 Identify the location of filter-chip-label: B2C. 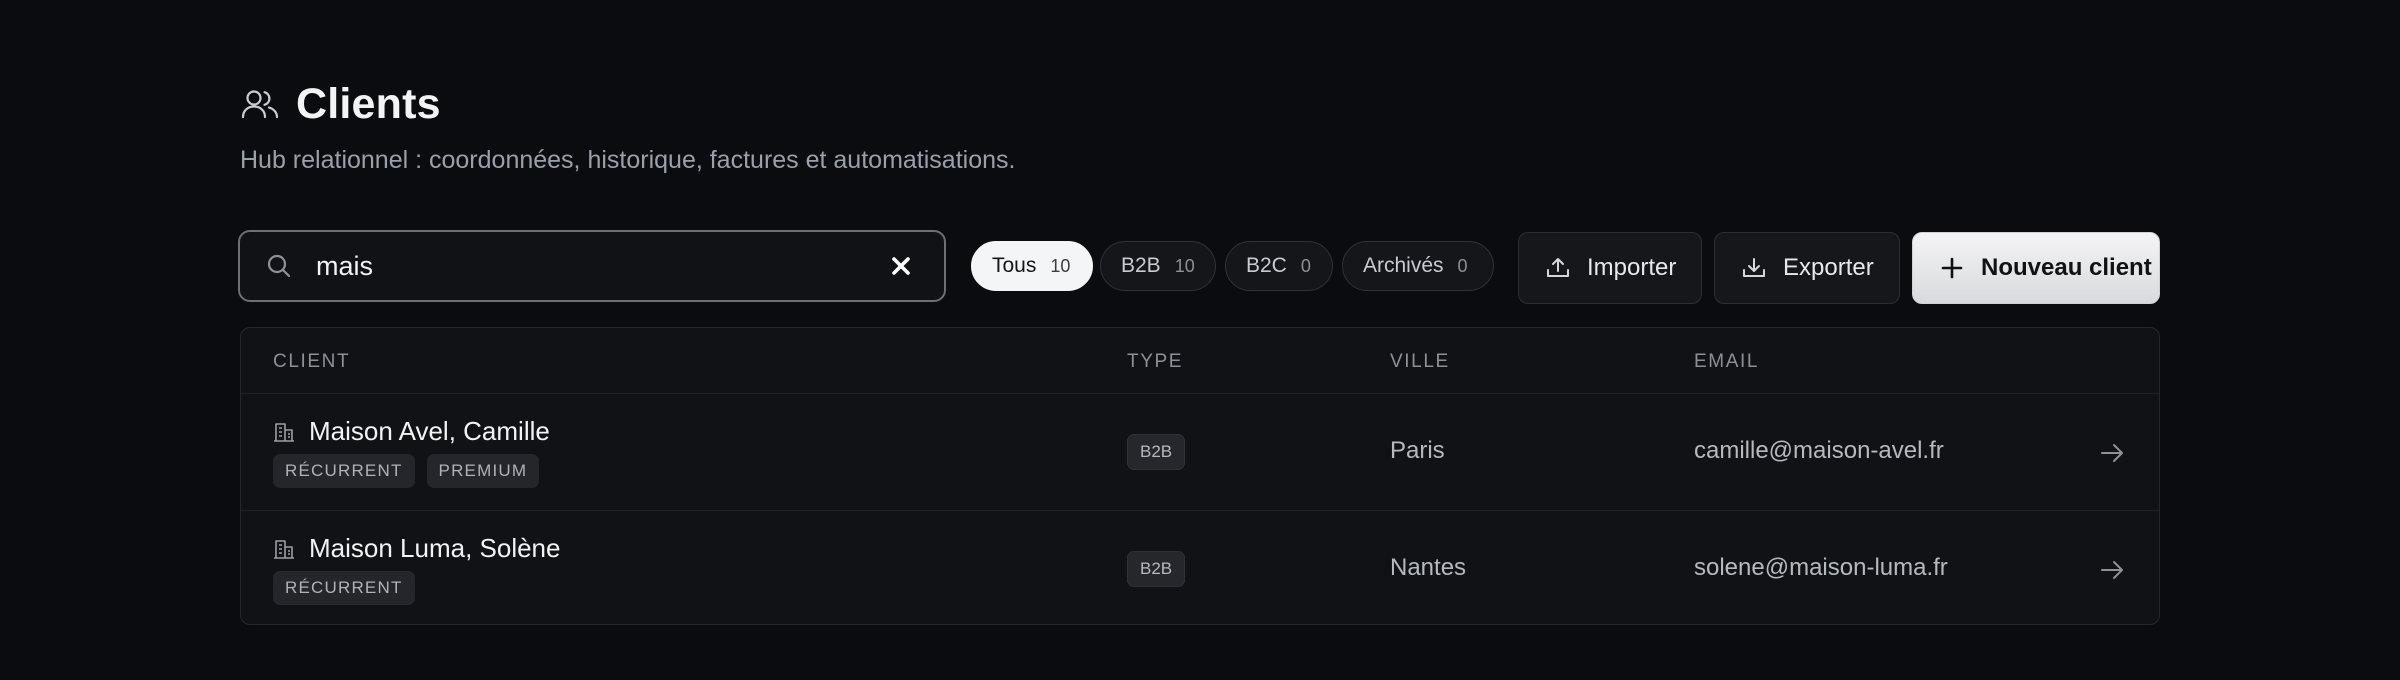
(1266, 265).